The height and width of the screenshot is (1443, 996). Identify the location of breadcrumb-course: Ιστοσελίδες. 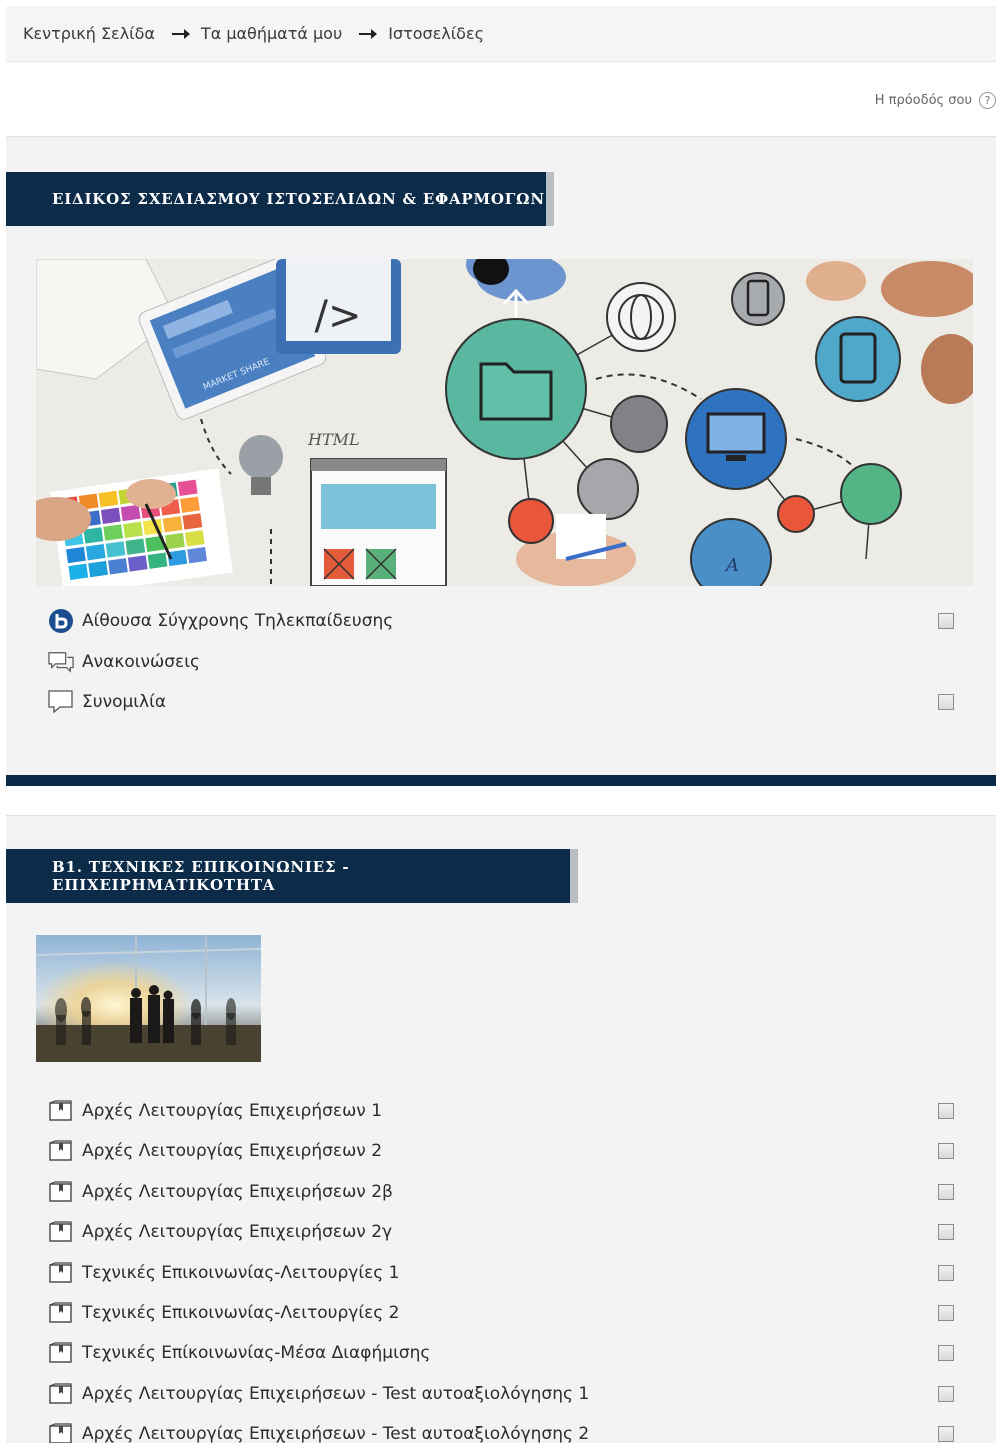
(436, 33).